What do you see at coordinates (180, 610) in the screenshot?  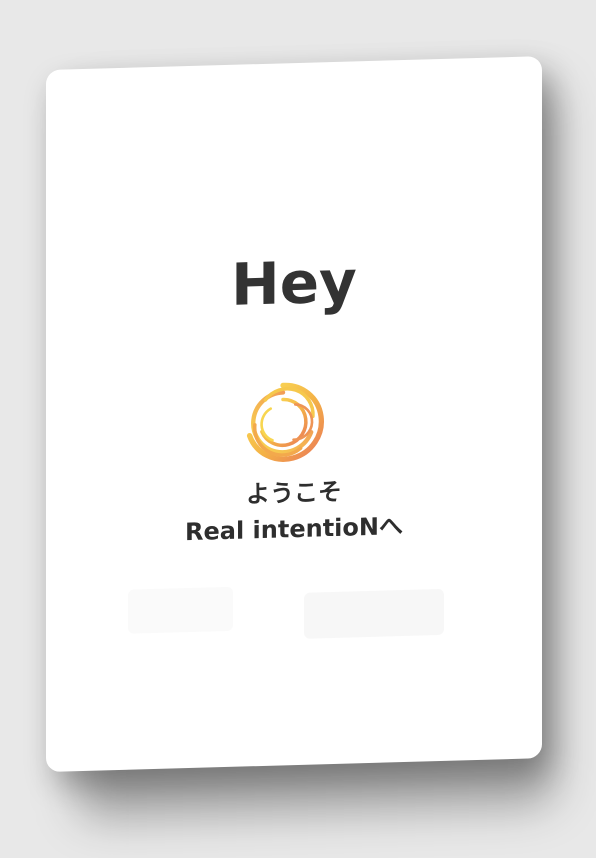 I see `faded-button-left` at bounding box center [180, 610].